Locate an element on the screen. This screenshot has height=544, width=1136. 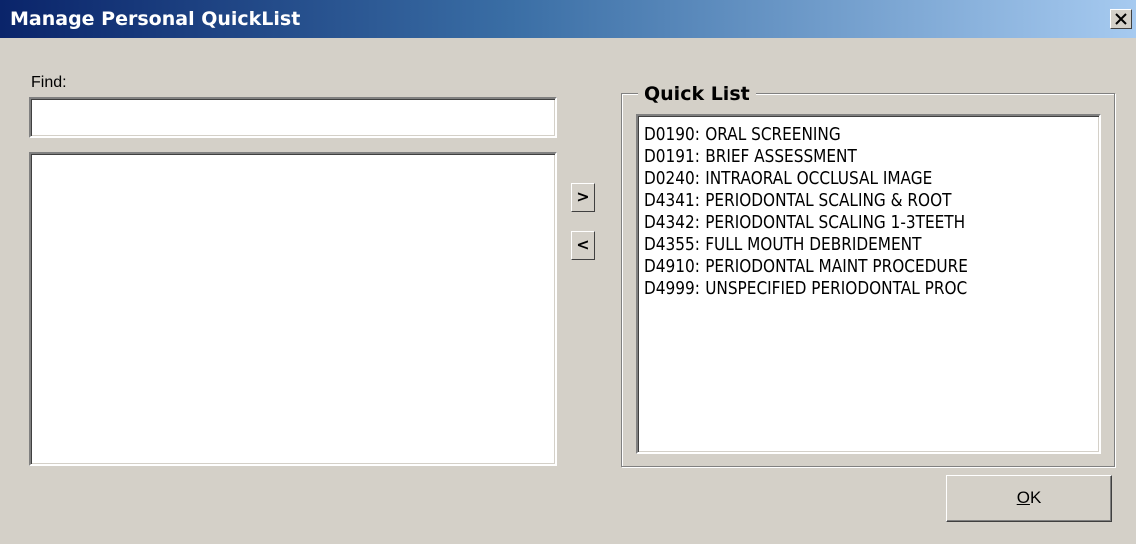
find-field-frame is located at coordinates (293, 117).